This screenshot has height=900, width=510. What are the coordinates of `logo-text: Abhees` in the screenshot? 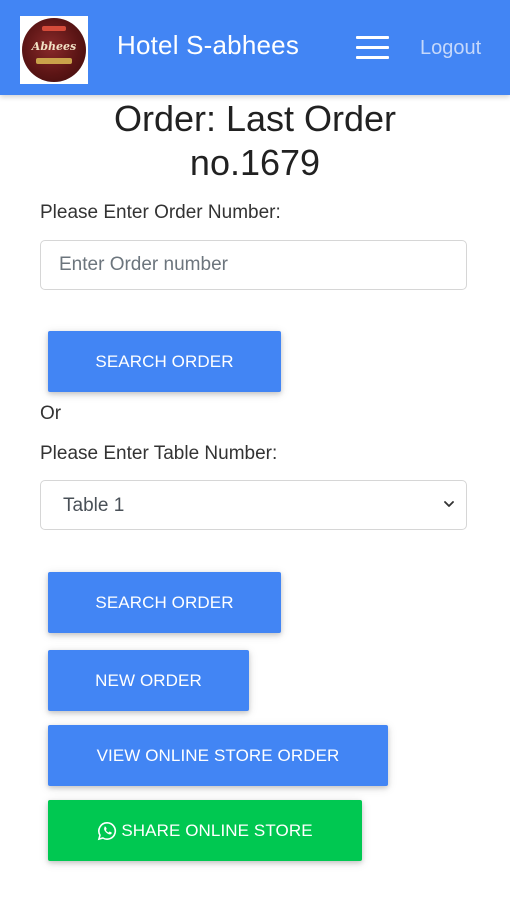 It's located at (54, 46).